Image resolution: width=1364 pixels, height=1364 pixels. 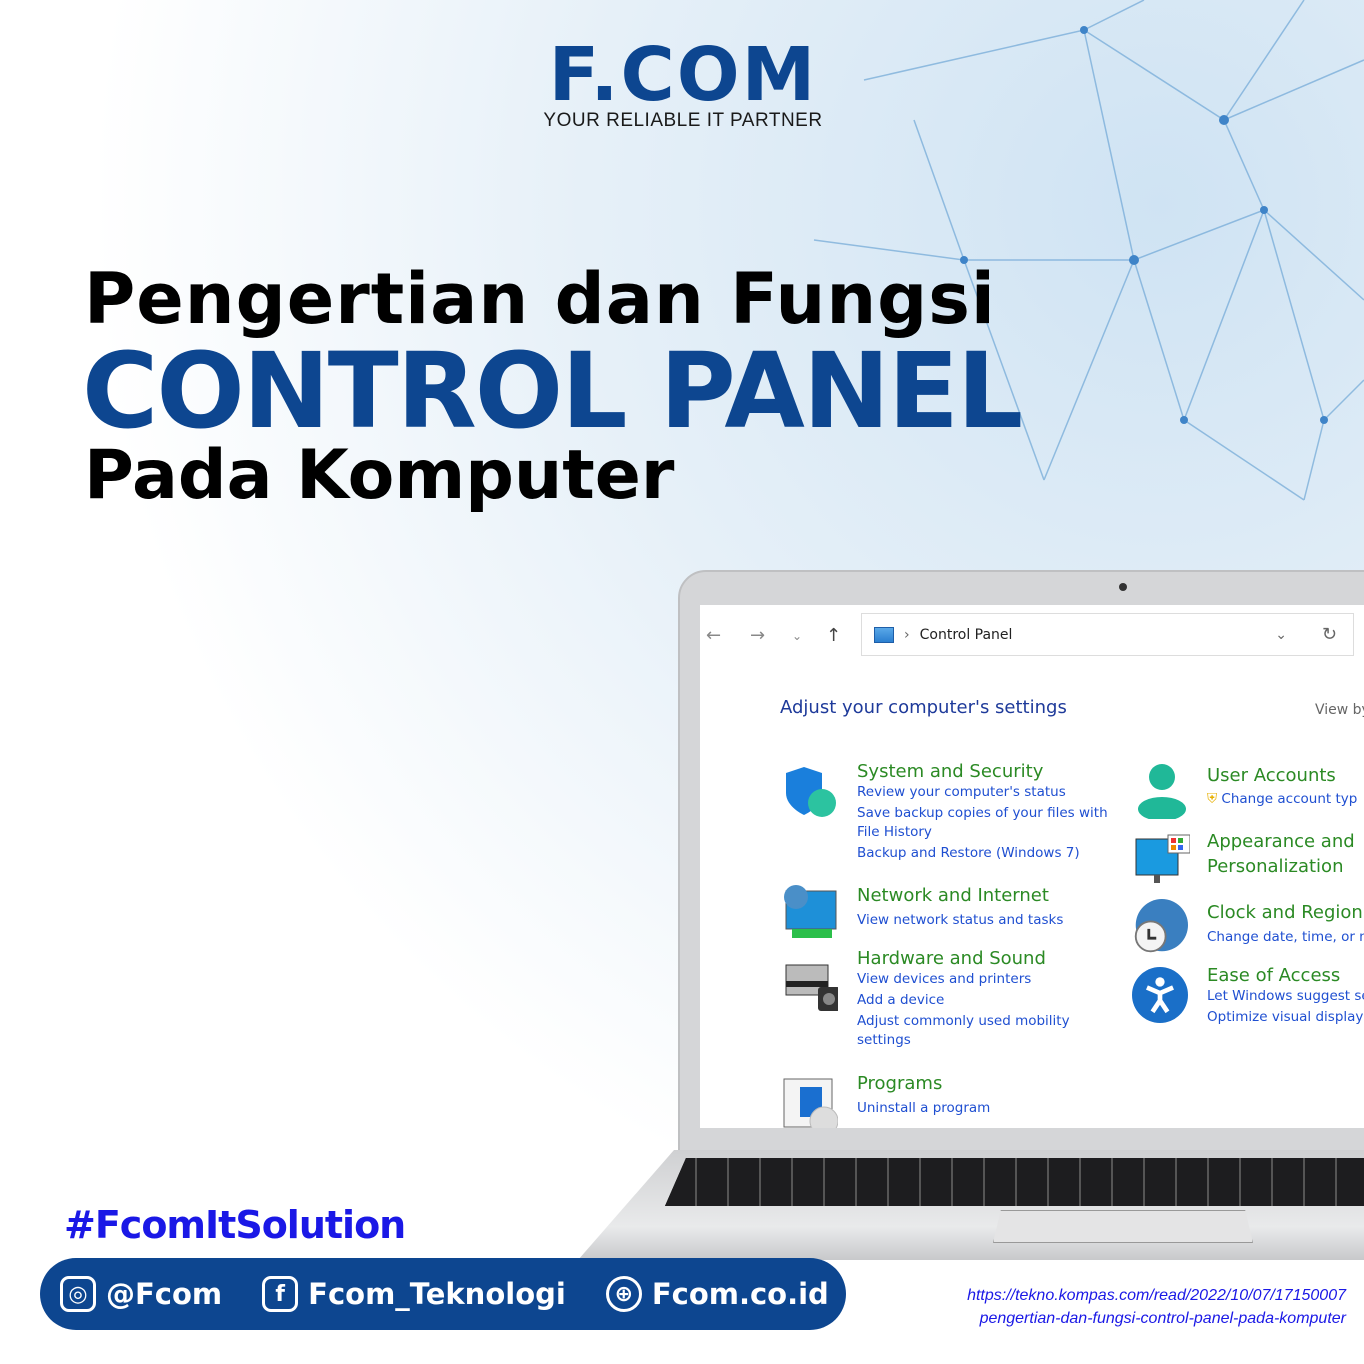 I want to click on chevron-down-icon: ⌄, so click(x=1281, y=635).